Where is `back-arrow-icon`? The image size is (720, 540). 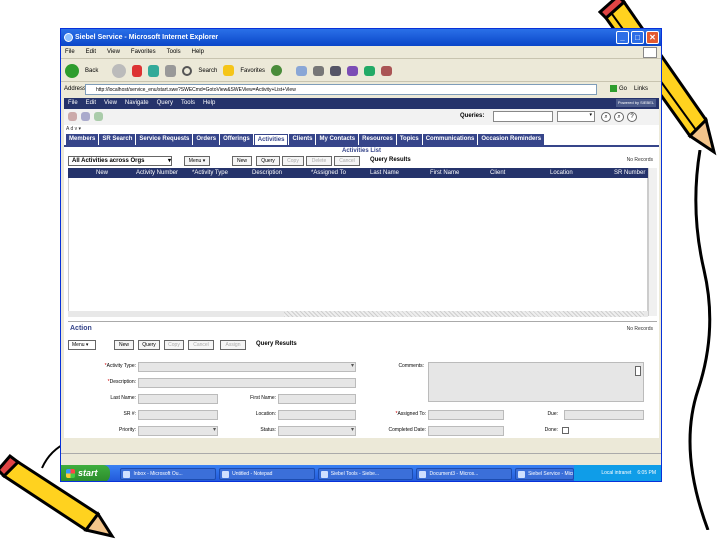
back-arrow-icon is located at coordinates (72, 70).